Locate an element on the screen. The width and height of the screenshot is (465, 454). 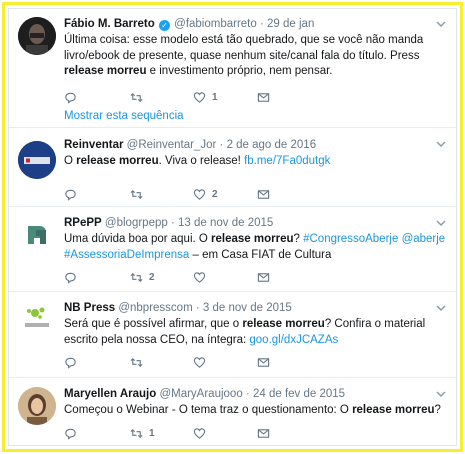
user-handle: @nbpresscom is located at coordinates (155, 308).